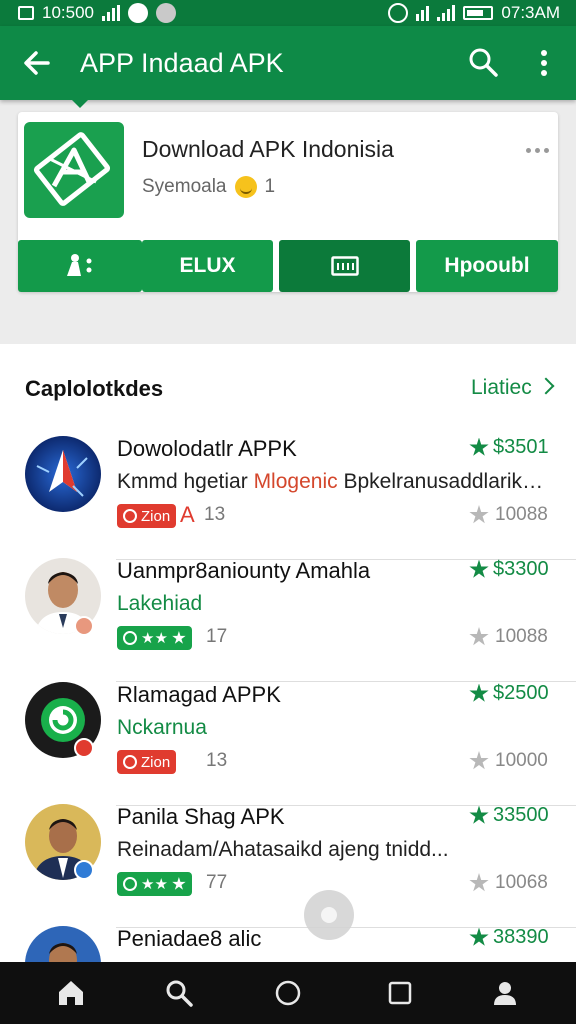 This screenshot has width=576, height=1024. What do you see at coordinates (199, 694) in the screenshot?
I see `item-title: Rlamagad APPK` at bounding box center [199, 694].